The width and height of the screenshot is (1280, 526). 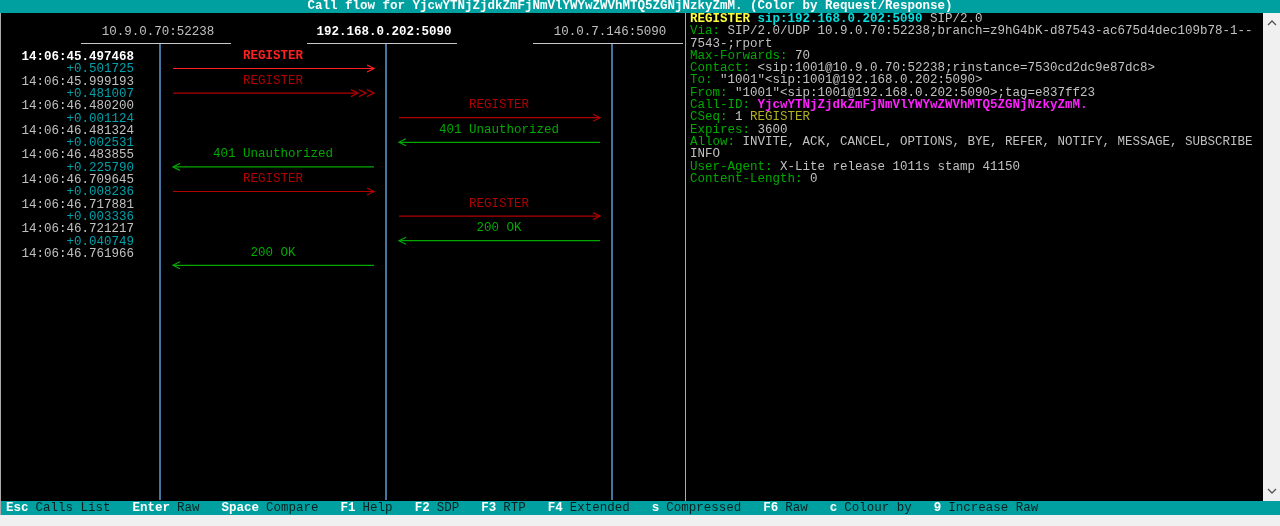 I want to click on timestamp: 14:06:46.480200, so click(x=77, y=106).